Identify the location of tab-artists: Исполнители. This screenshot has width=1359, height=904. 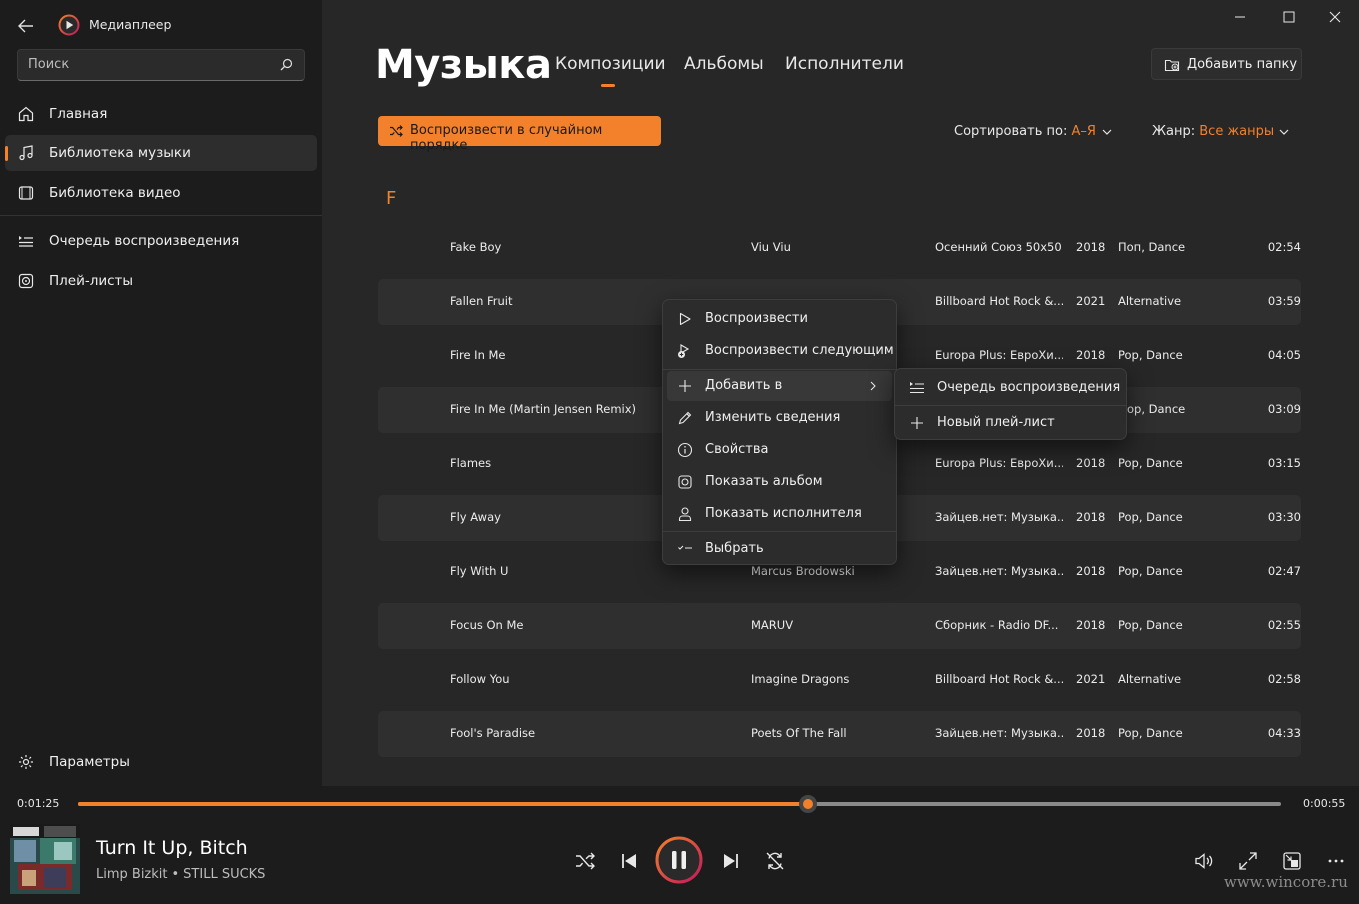
(844, 64).